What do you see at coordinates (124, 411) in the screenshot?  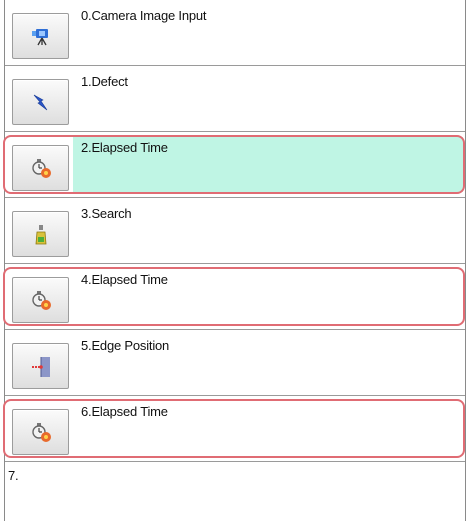 I see `item-label: 6.Elapsed Time` at bounding box center [124, 411].